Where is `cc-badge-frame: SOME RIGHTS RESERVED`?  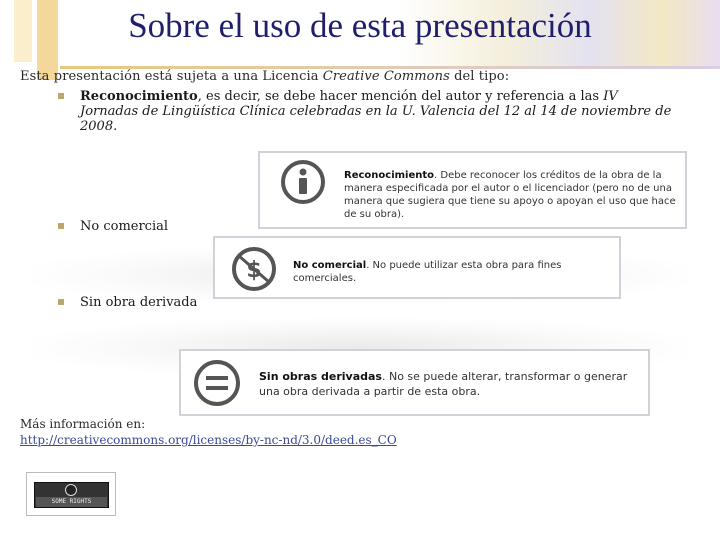 cc-badge-frame: SOME RIGHTS RESERVED is located at coordinates (71, 494).